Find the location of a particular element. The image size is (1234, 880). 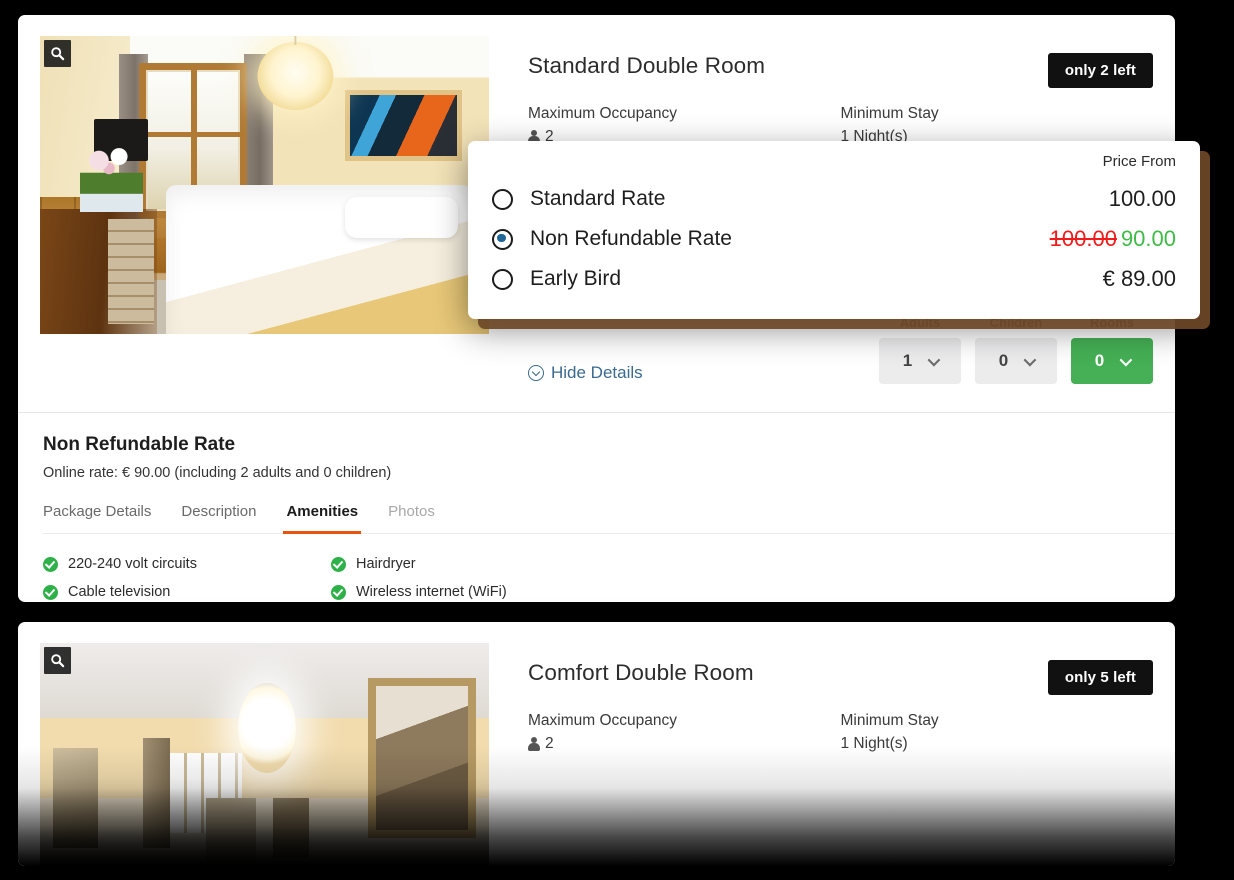

children-selector-group: Children 0 is located at coordinates (1016, 349).